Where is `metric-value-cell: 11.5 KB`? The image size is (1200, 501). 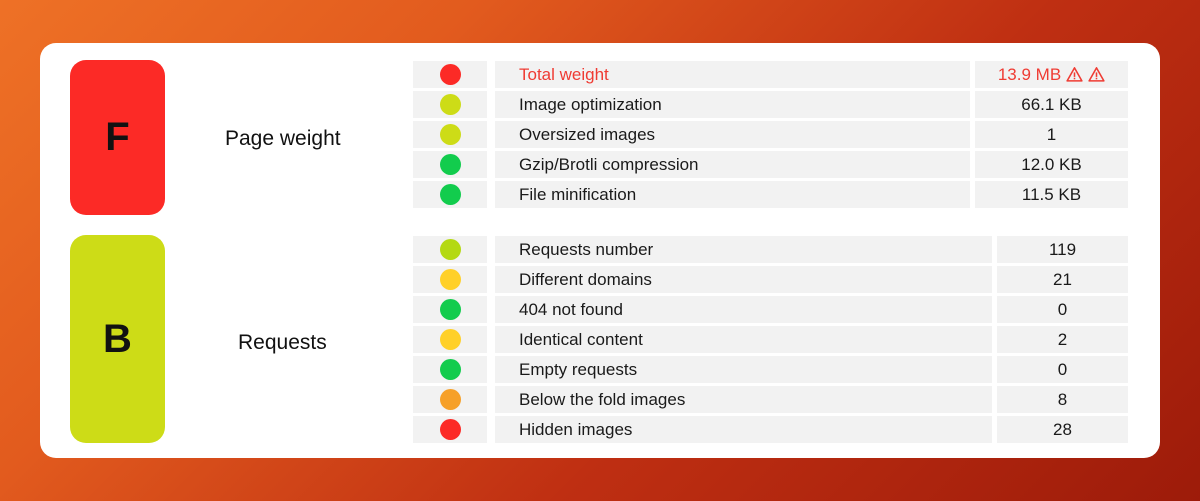 metric-value-cell: 11.5 KB is located at coordinates (1051, 194).